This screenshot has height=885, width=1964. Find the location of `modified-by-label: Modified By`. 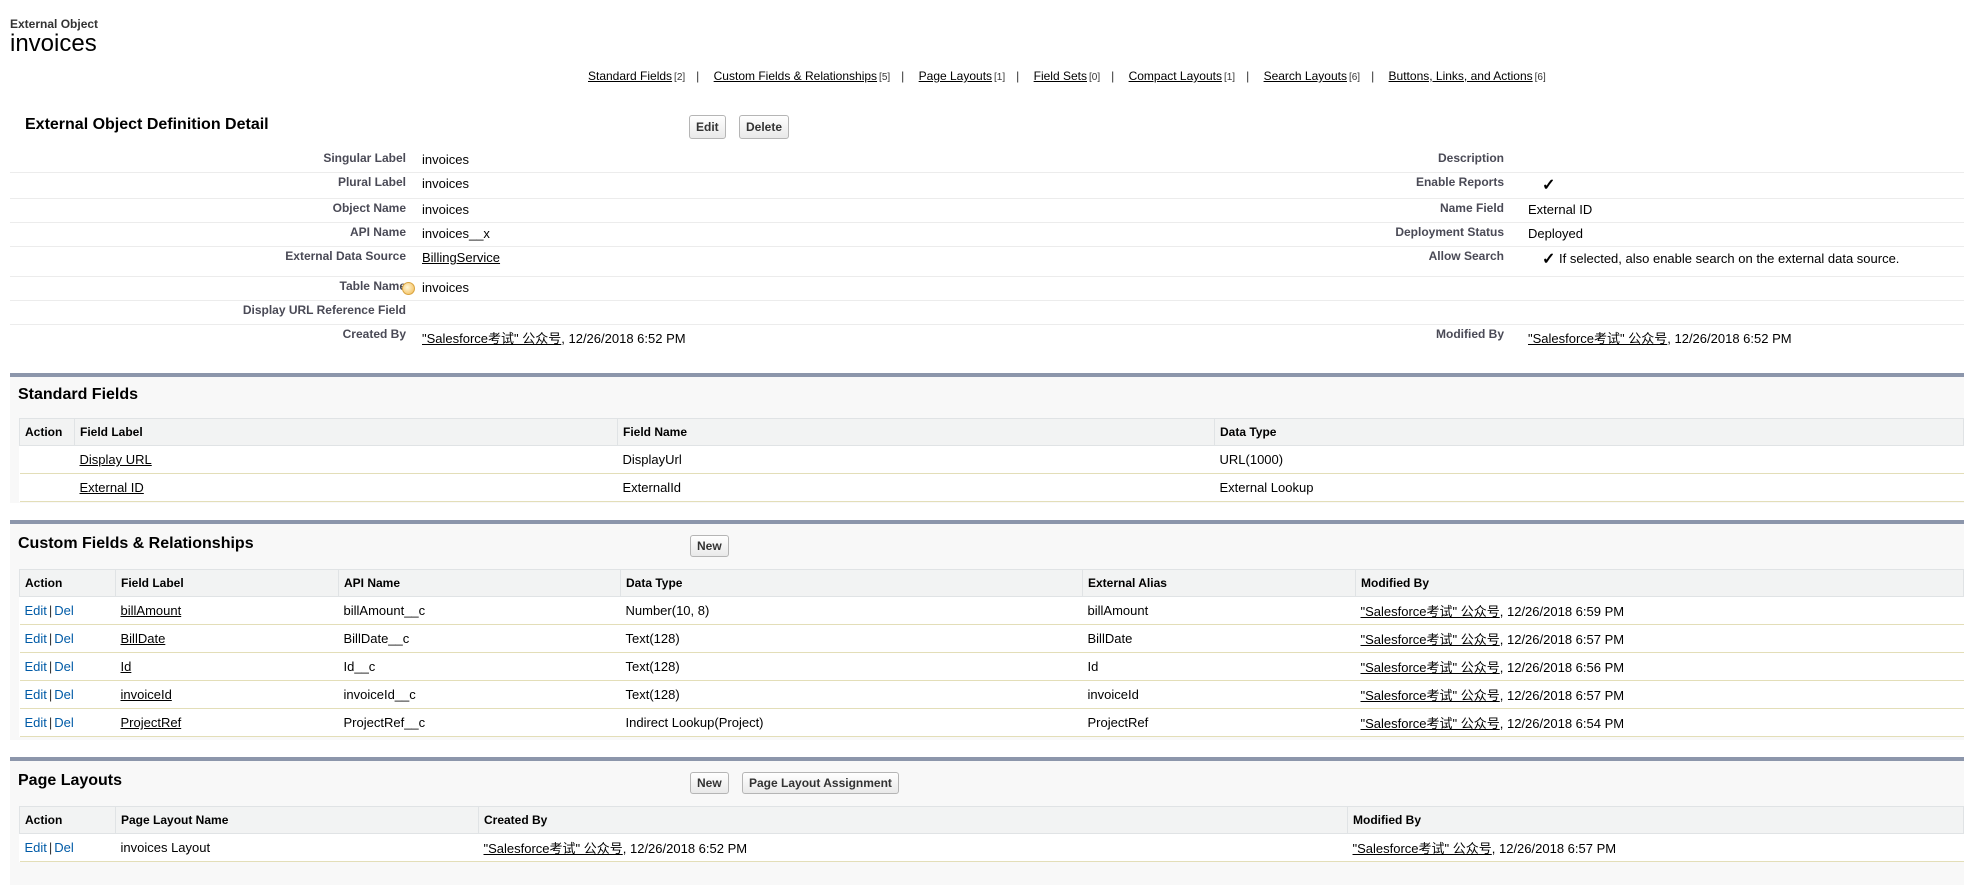

modified-by-label: Modified By is located at coordinates (1470, 334).